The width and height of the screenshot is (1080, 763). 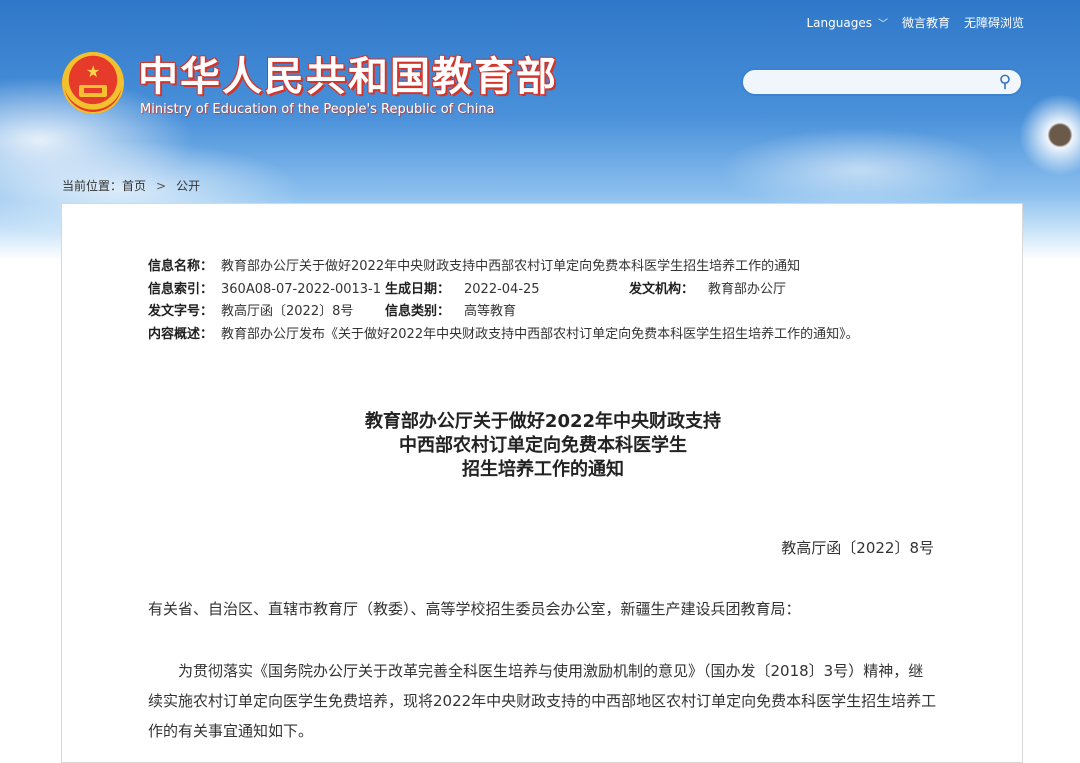 I want to click on meta-row-docno: 发文字号： 教高厅函〔2022〕8号 信息类别： 高等教育, so click(x=503, y=312).